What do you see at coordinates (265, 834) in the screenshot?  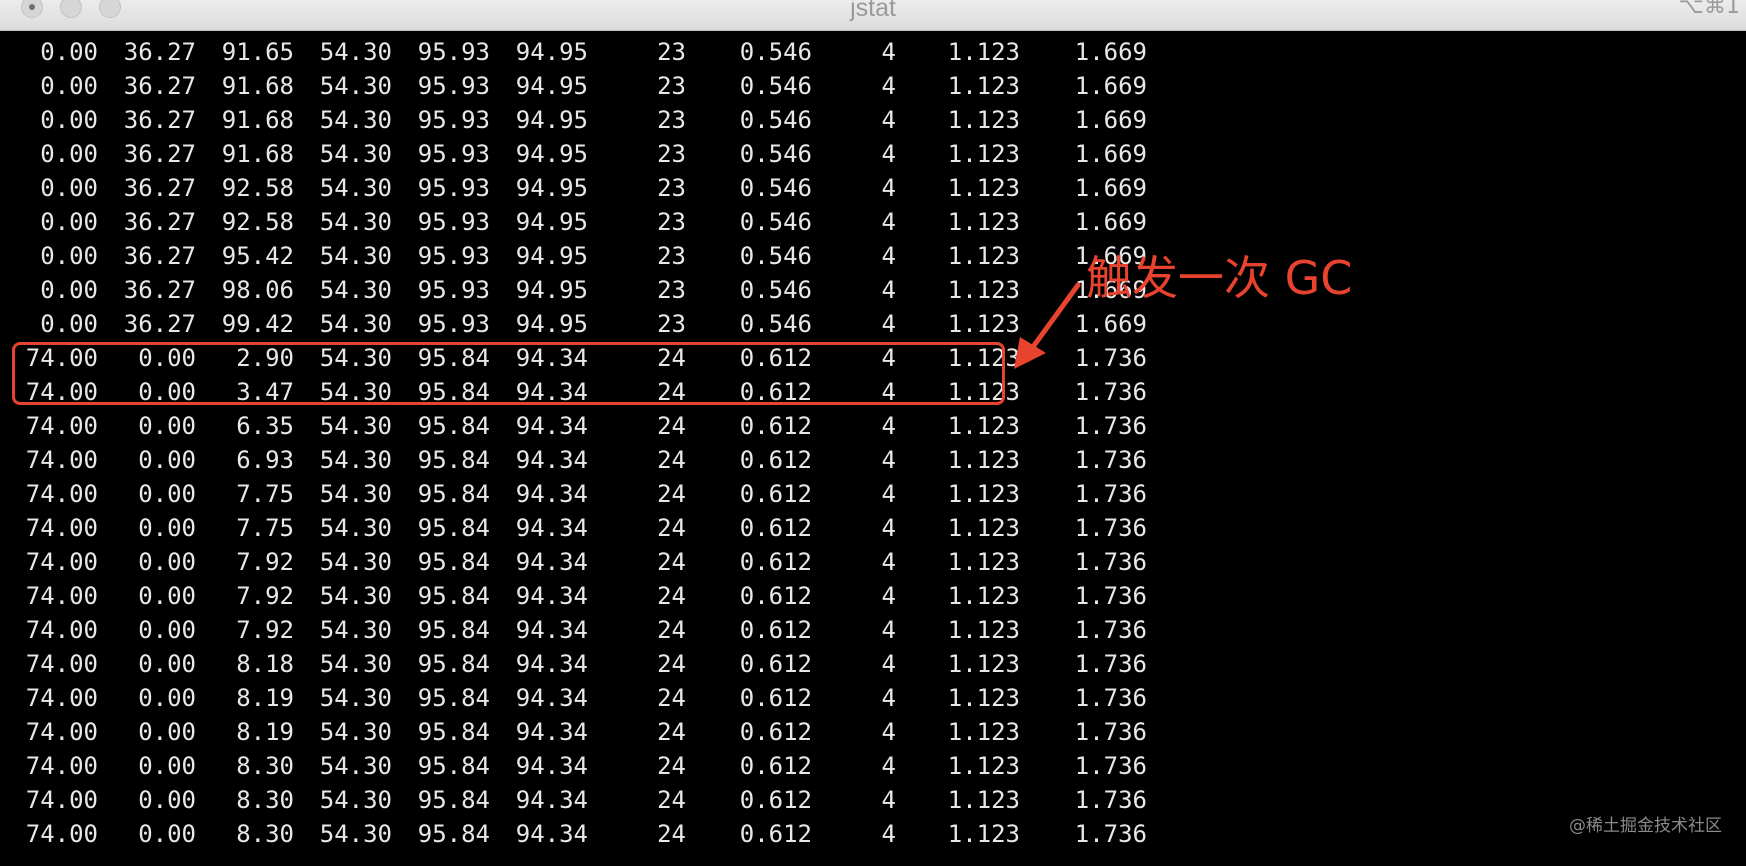 I see `table-cell: 8.30` at bounding box center [265, 834].